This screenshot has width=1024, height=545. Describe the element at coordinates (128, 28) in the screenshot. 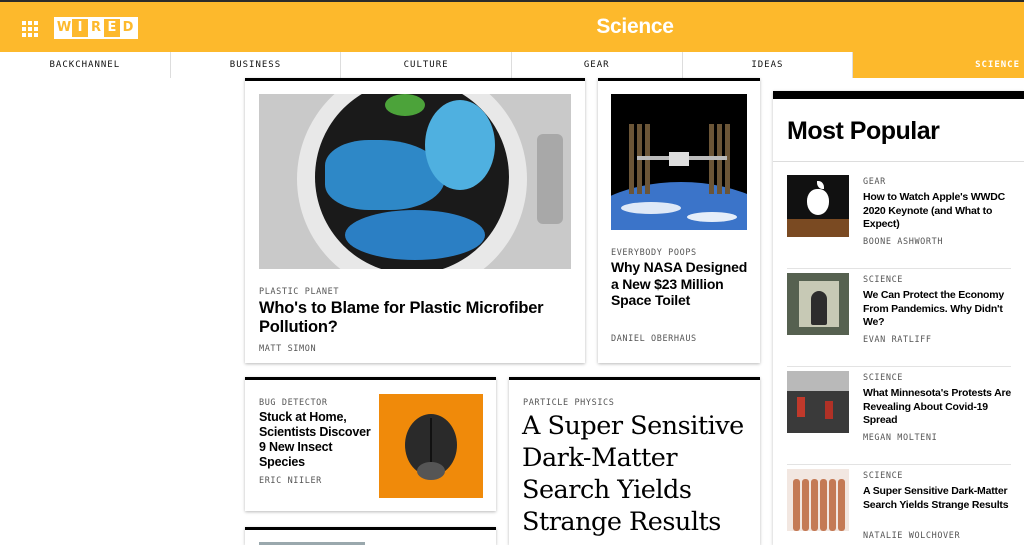

I see `logo-letter: D` at that location.